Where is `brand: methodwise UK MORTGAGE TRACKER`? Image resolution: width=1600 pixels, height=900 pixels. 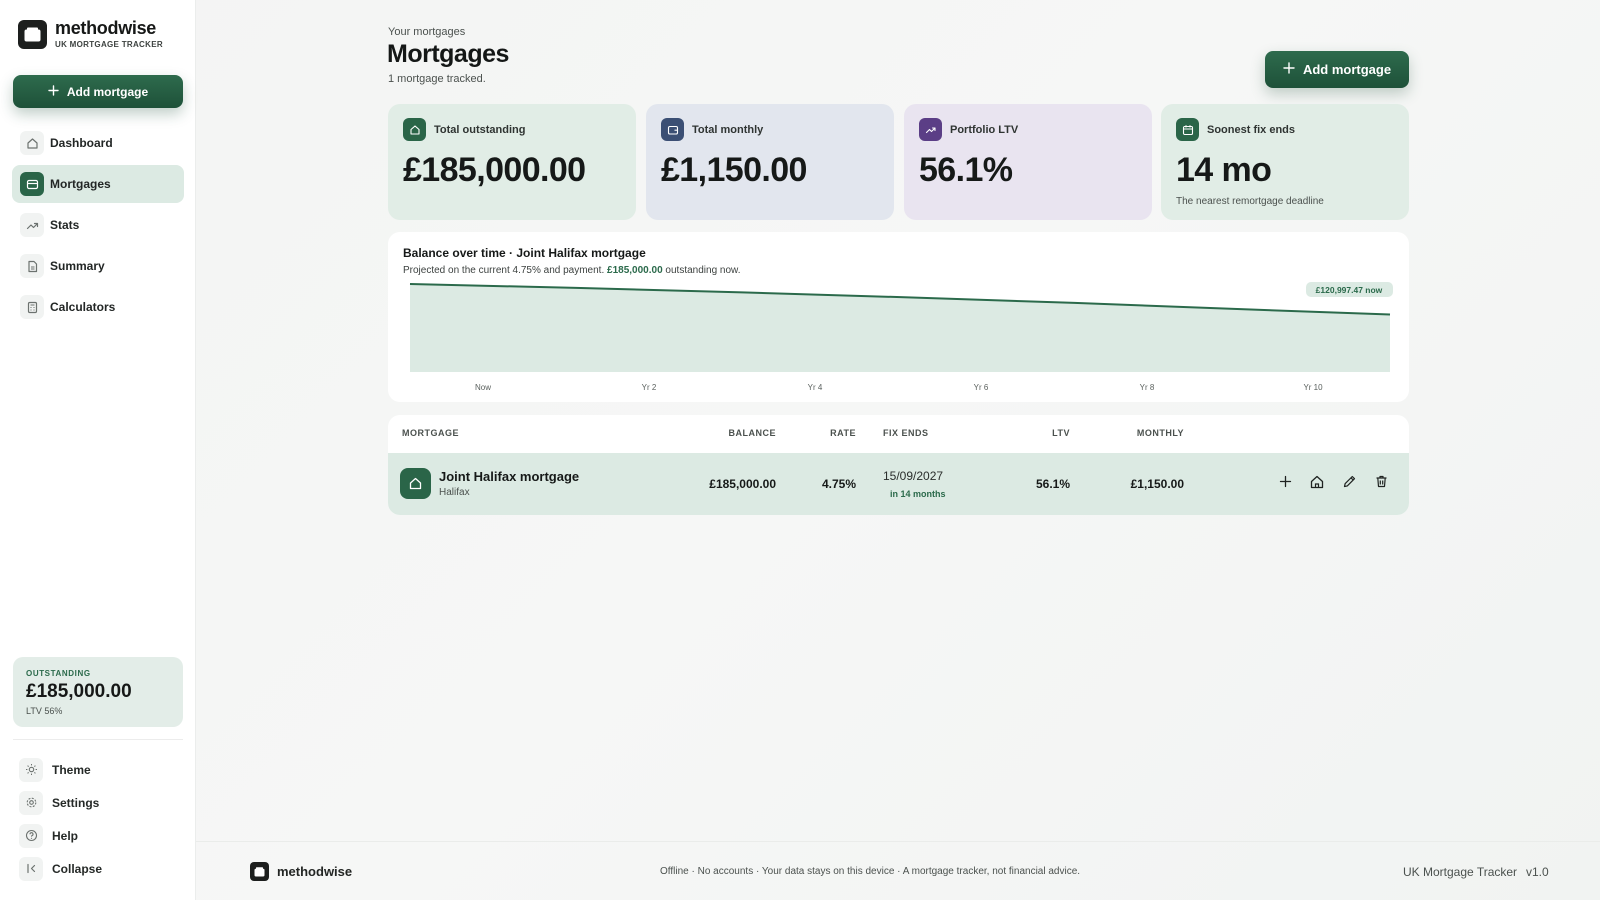 brand: methodwise UK MORTGAGE TRACKER is located at coordinates (90, 34).